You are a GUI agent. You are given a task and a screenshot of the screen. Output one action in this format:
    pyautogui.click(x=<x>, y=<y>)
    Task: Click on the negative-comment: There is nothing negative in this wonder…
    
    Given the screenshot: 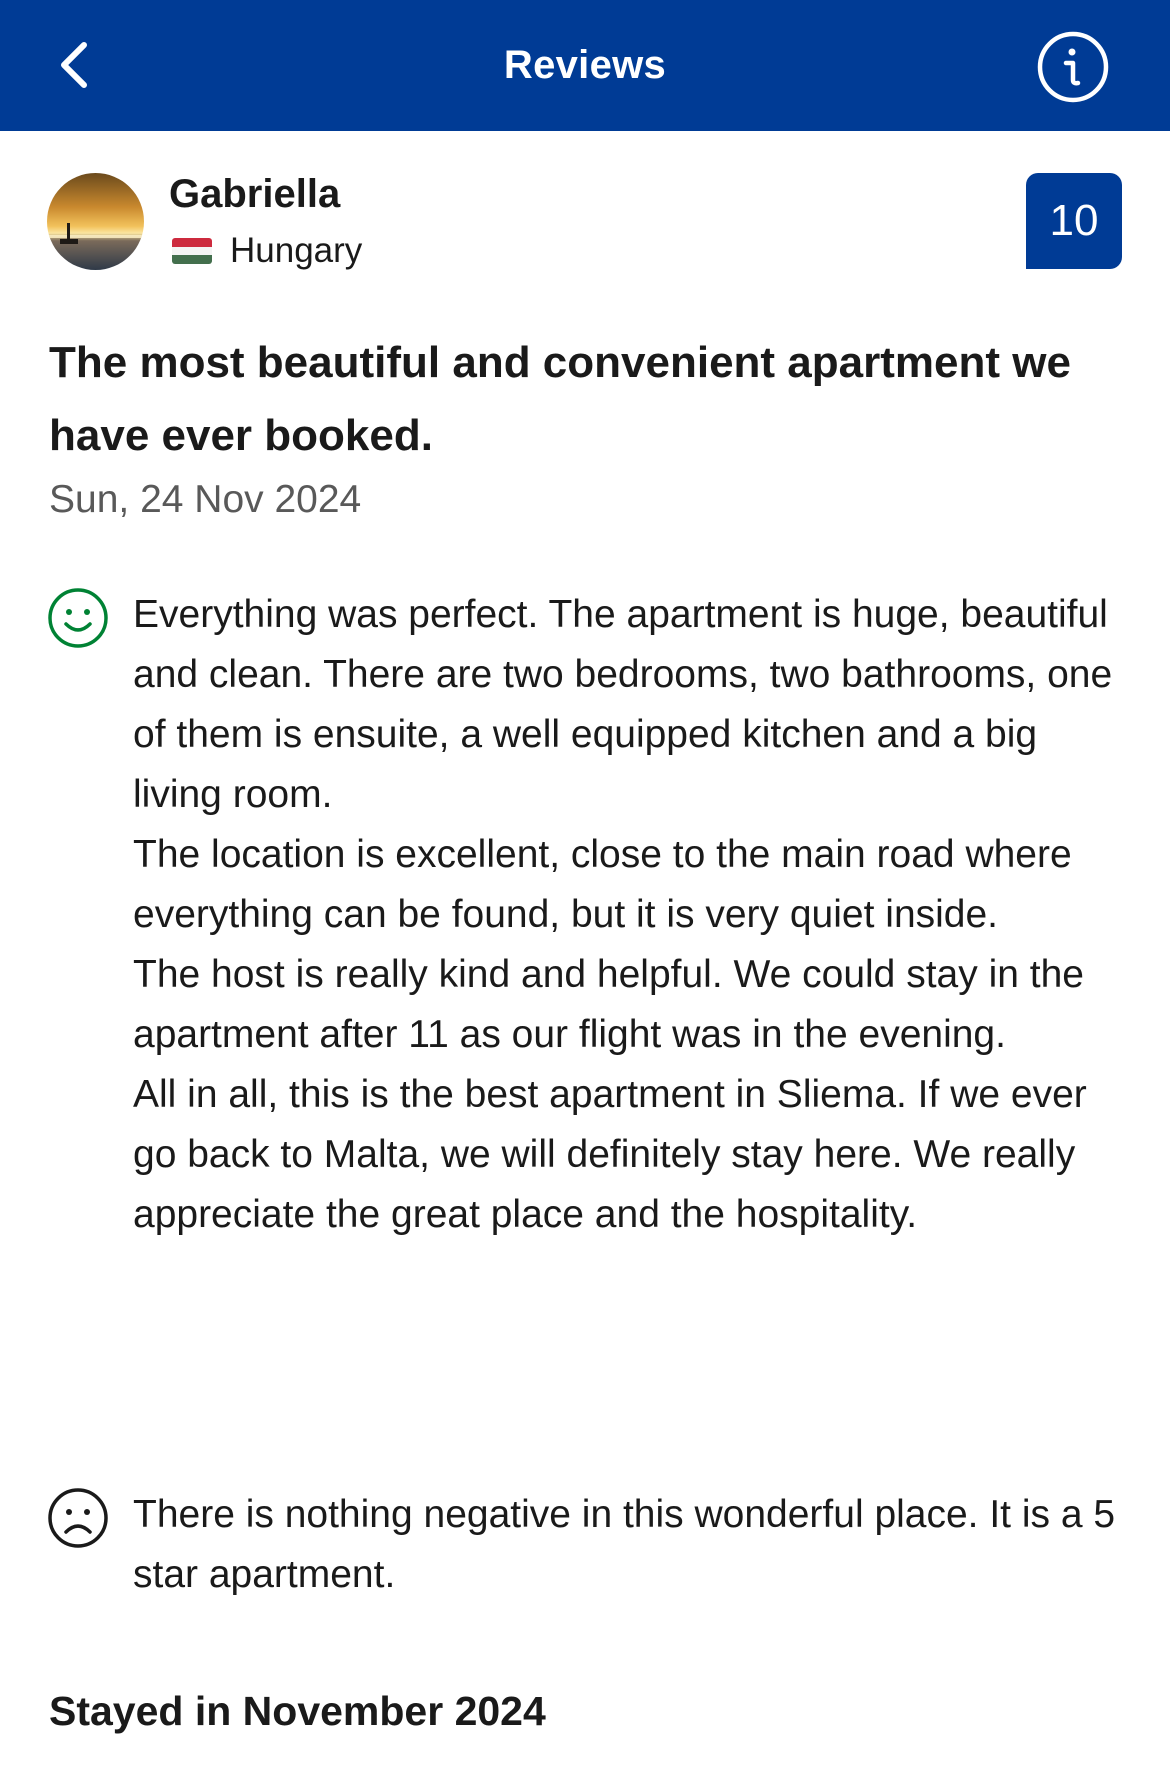 What is the action you would take?
    pyautogui.click(x=633, y=1545)
    